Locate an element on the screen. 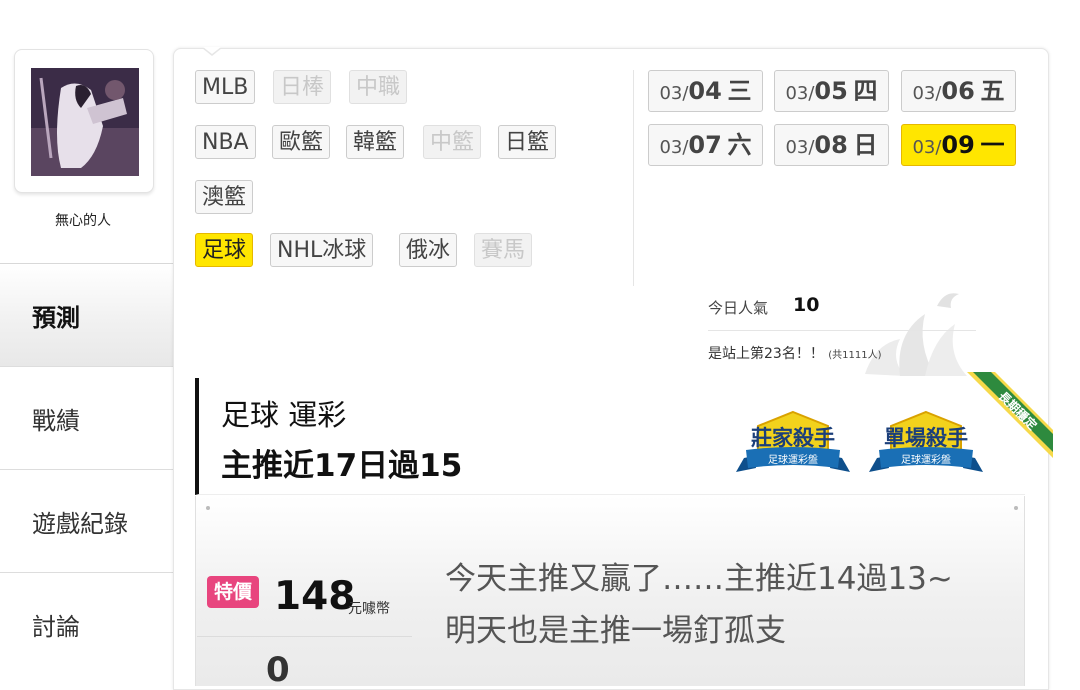 The image size is (1080, 690). date-tab-0307: 03/07 六 is located at coordinates (705, 145).